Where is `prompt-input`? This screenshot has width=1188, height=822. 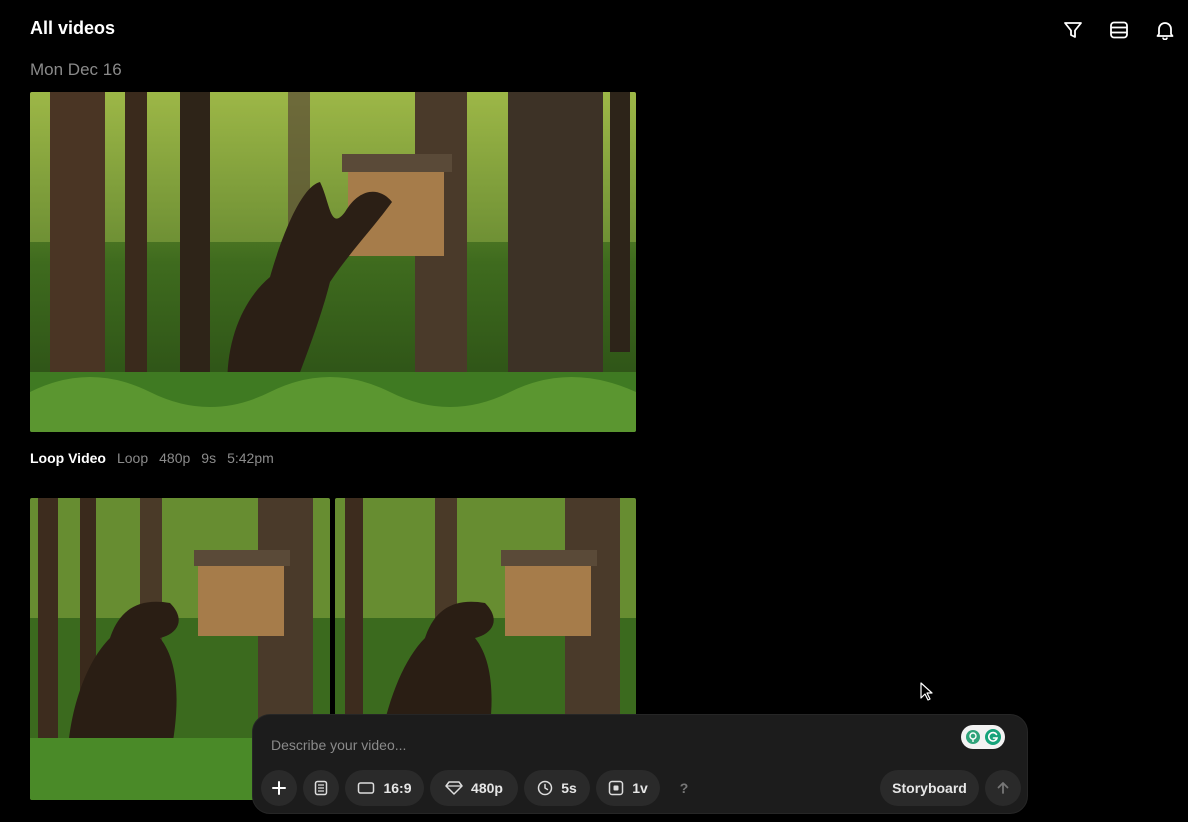 prompt-input is located at coordinates (611, 745).